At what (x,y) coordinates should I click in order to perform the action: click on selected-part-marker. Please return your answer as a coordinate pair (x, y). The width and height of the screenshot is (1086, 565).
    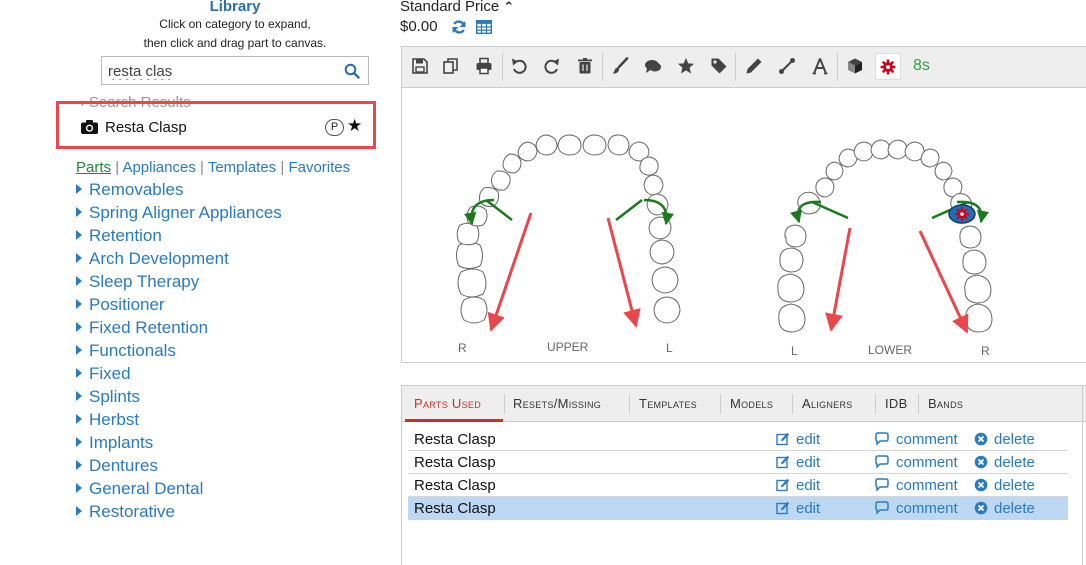
    Looking at the image, I should click on (962, 214).